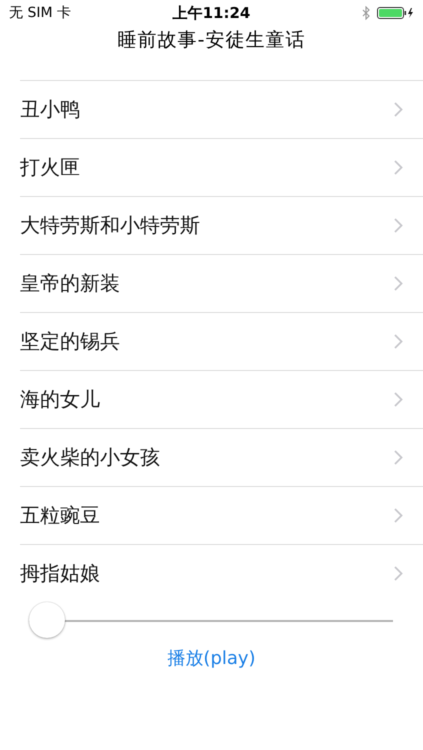 Image resolution: width=423 pixels, height=750 pixels. What do you see at coordinates (221, 109) in the screenshot?
I see `story-row: 丑小鸭` at bounding box center [221, 109].